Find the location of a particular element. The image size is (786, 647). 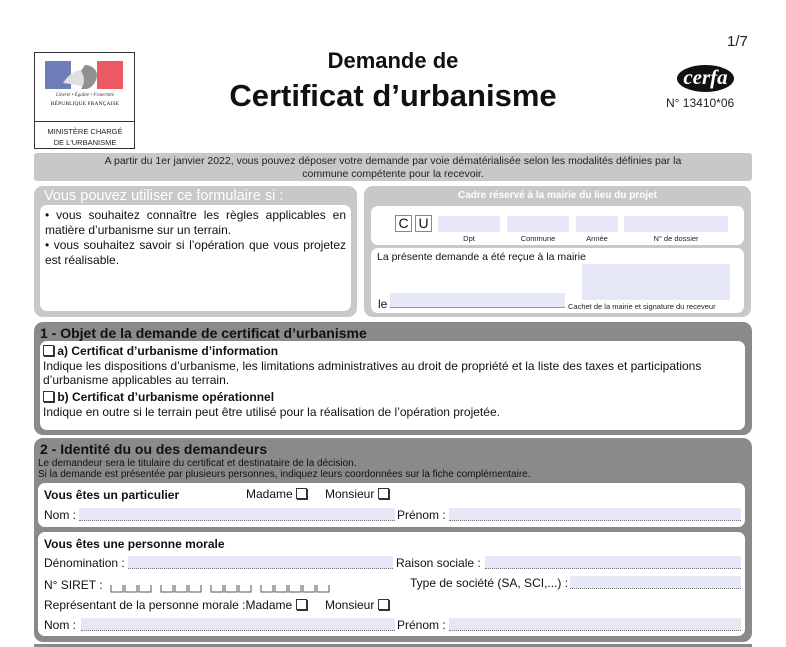

usage-box-title: Vous pouvez utiliser ce formulaire si : is located at coordinates (164, 196).